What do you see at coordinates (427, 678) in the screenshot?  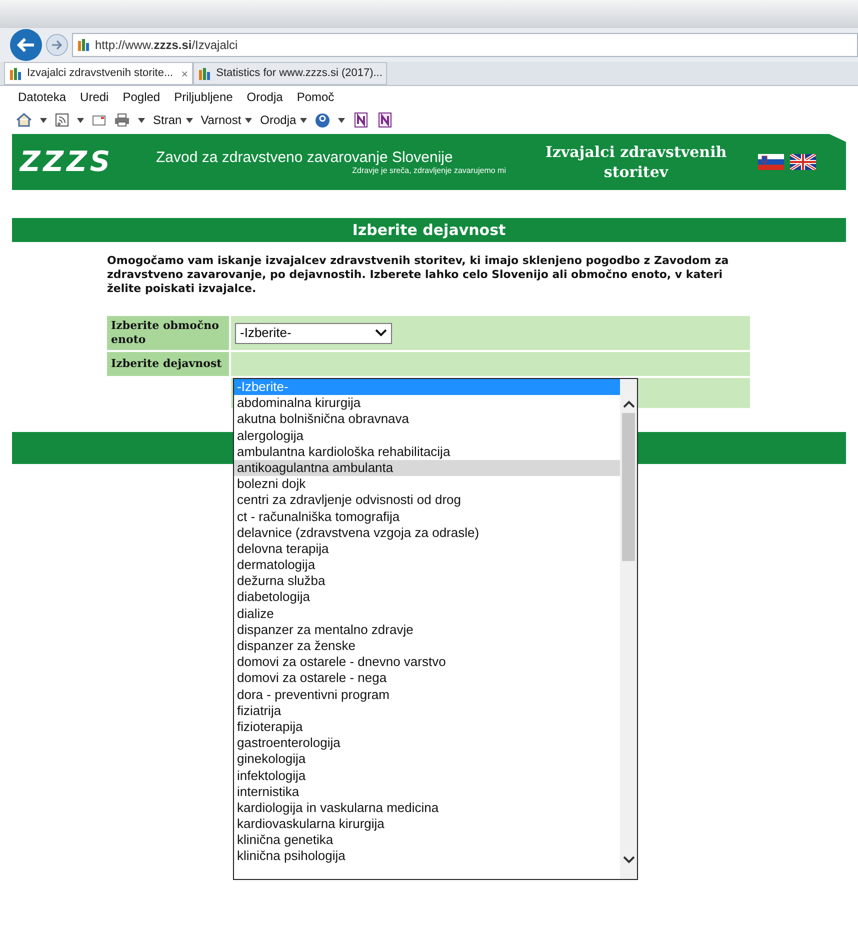 I see `activity-option: domovi za ostarele - nega` at bounding box center [427, 678].